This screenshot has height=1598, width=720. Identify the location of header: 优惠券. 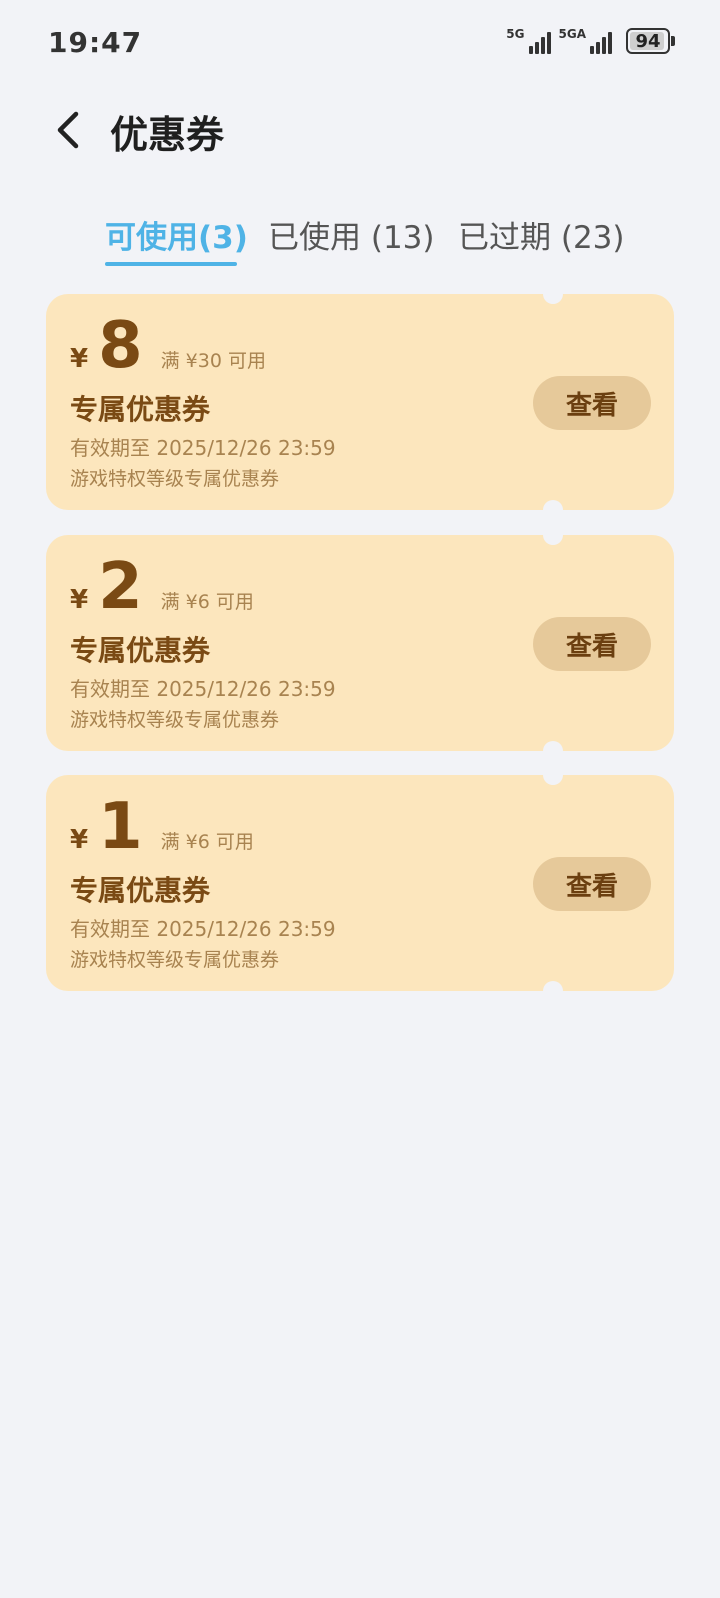
(360, 130).